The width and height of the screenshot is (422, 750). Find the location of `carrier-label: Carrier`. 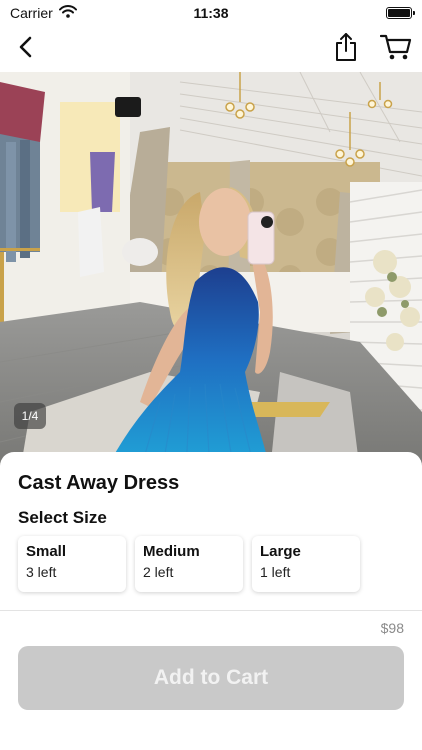

carrier-label: Carrier is located at coordinates (31, 13).